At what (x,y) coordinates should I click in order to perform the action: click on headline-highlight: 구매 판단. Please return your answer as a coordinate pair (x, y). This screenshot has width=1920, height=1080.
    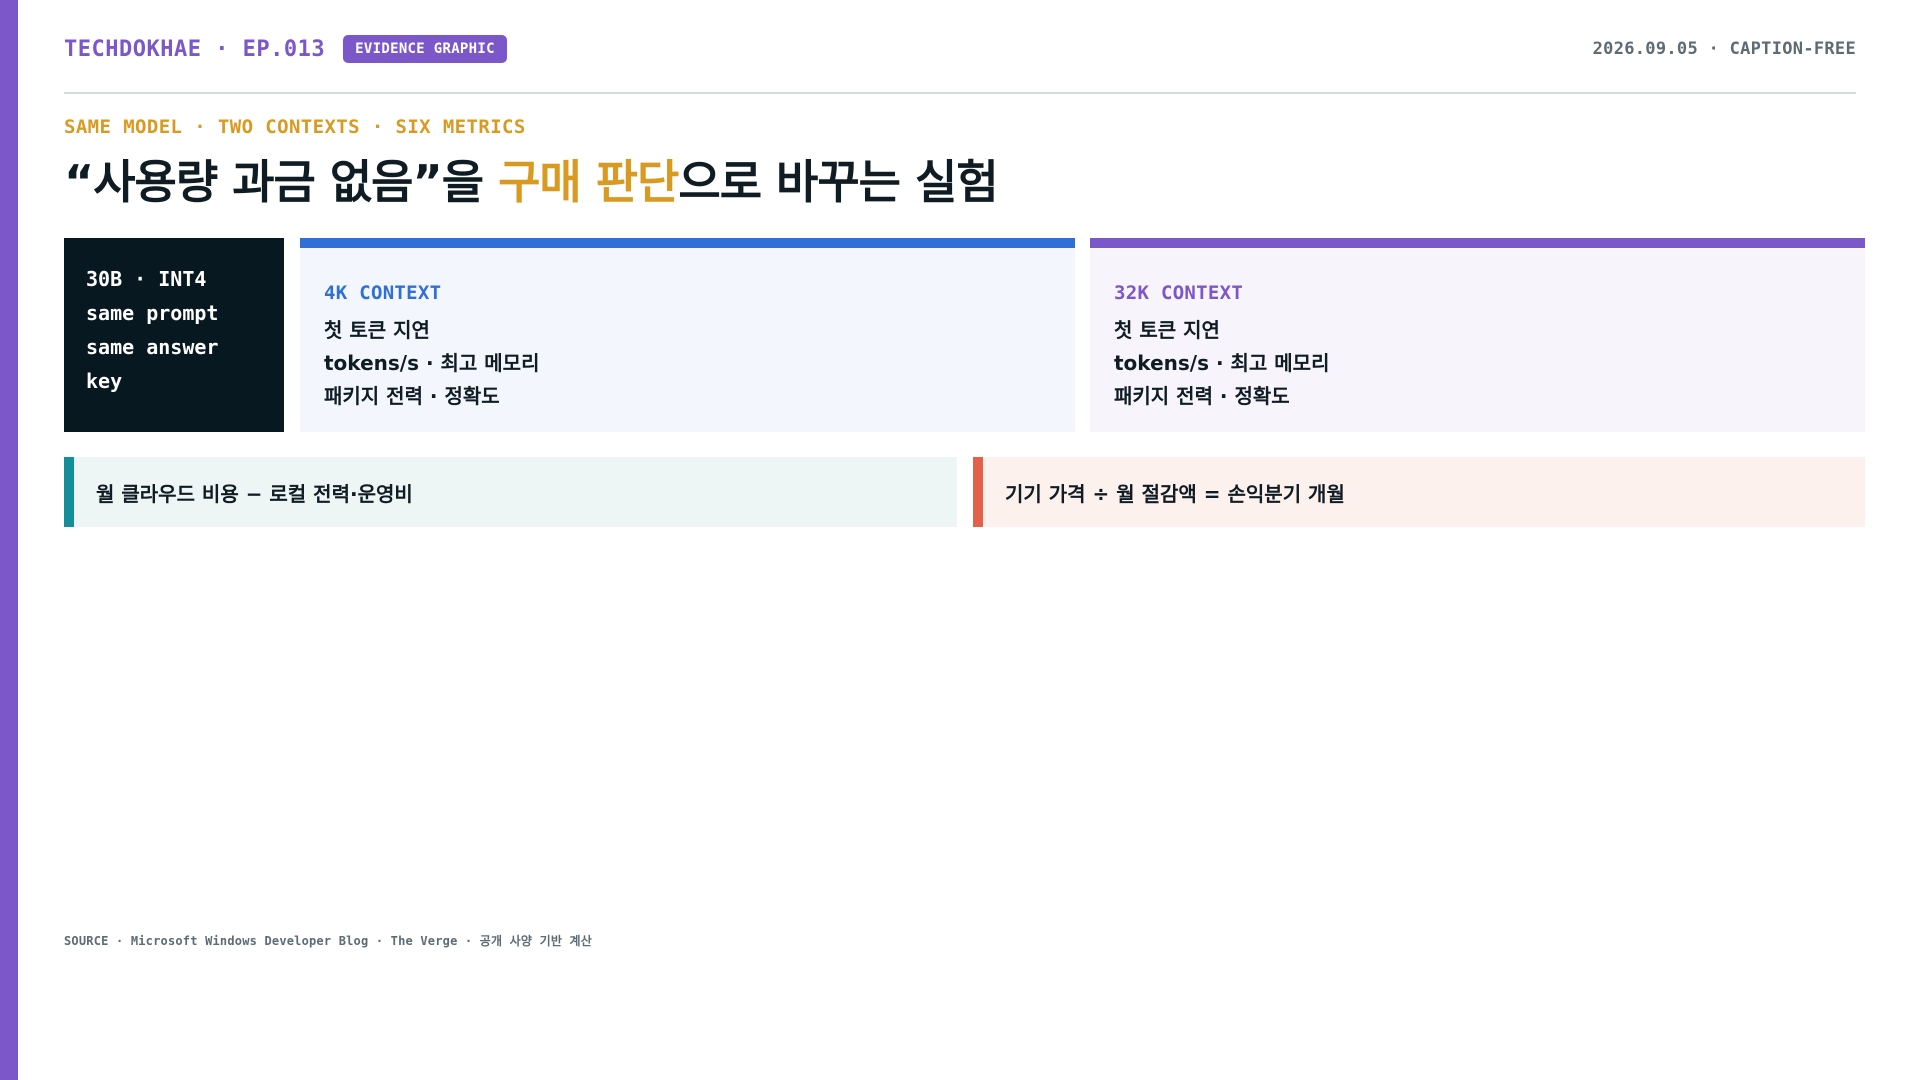
    Looking at the image, I should click on (588, 182).